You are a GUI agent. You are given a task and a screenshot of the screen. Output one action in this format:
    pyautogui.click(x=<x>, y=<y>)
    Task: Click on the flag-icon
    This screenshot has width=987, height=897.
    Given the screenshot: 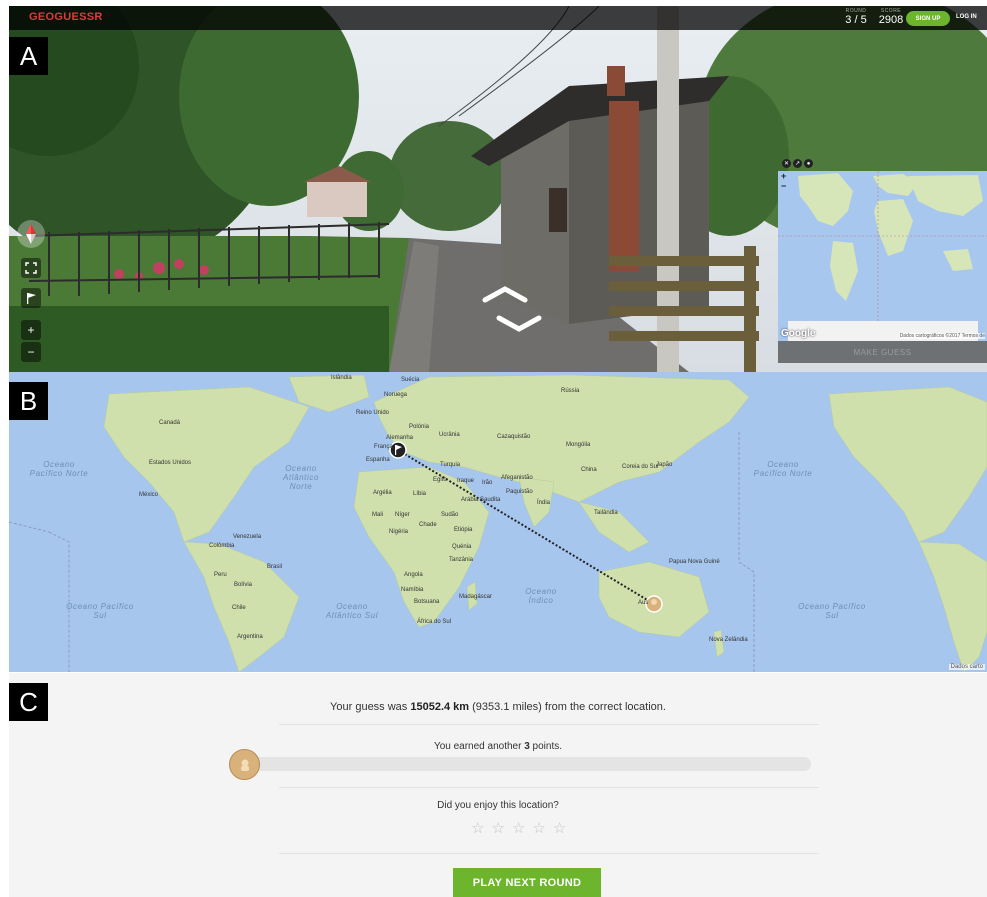 What is the action you would take?
    pyautogui.click(x=31, y=298)
    